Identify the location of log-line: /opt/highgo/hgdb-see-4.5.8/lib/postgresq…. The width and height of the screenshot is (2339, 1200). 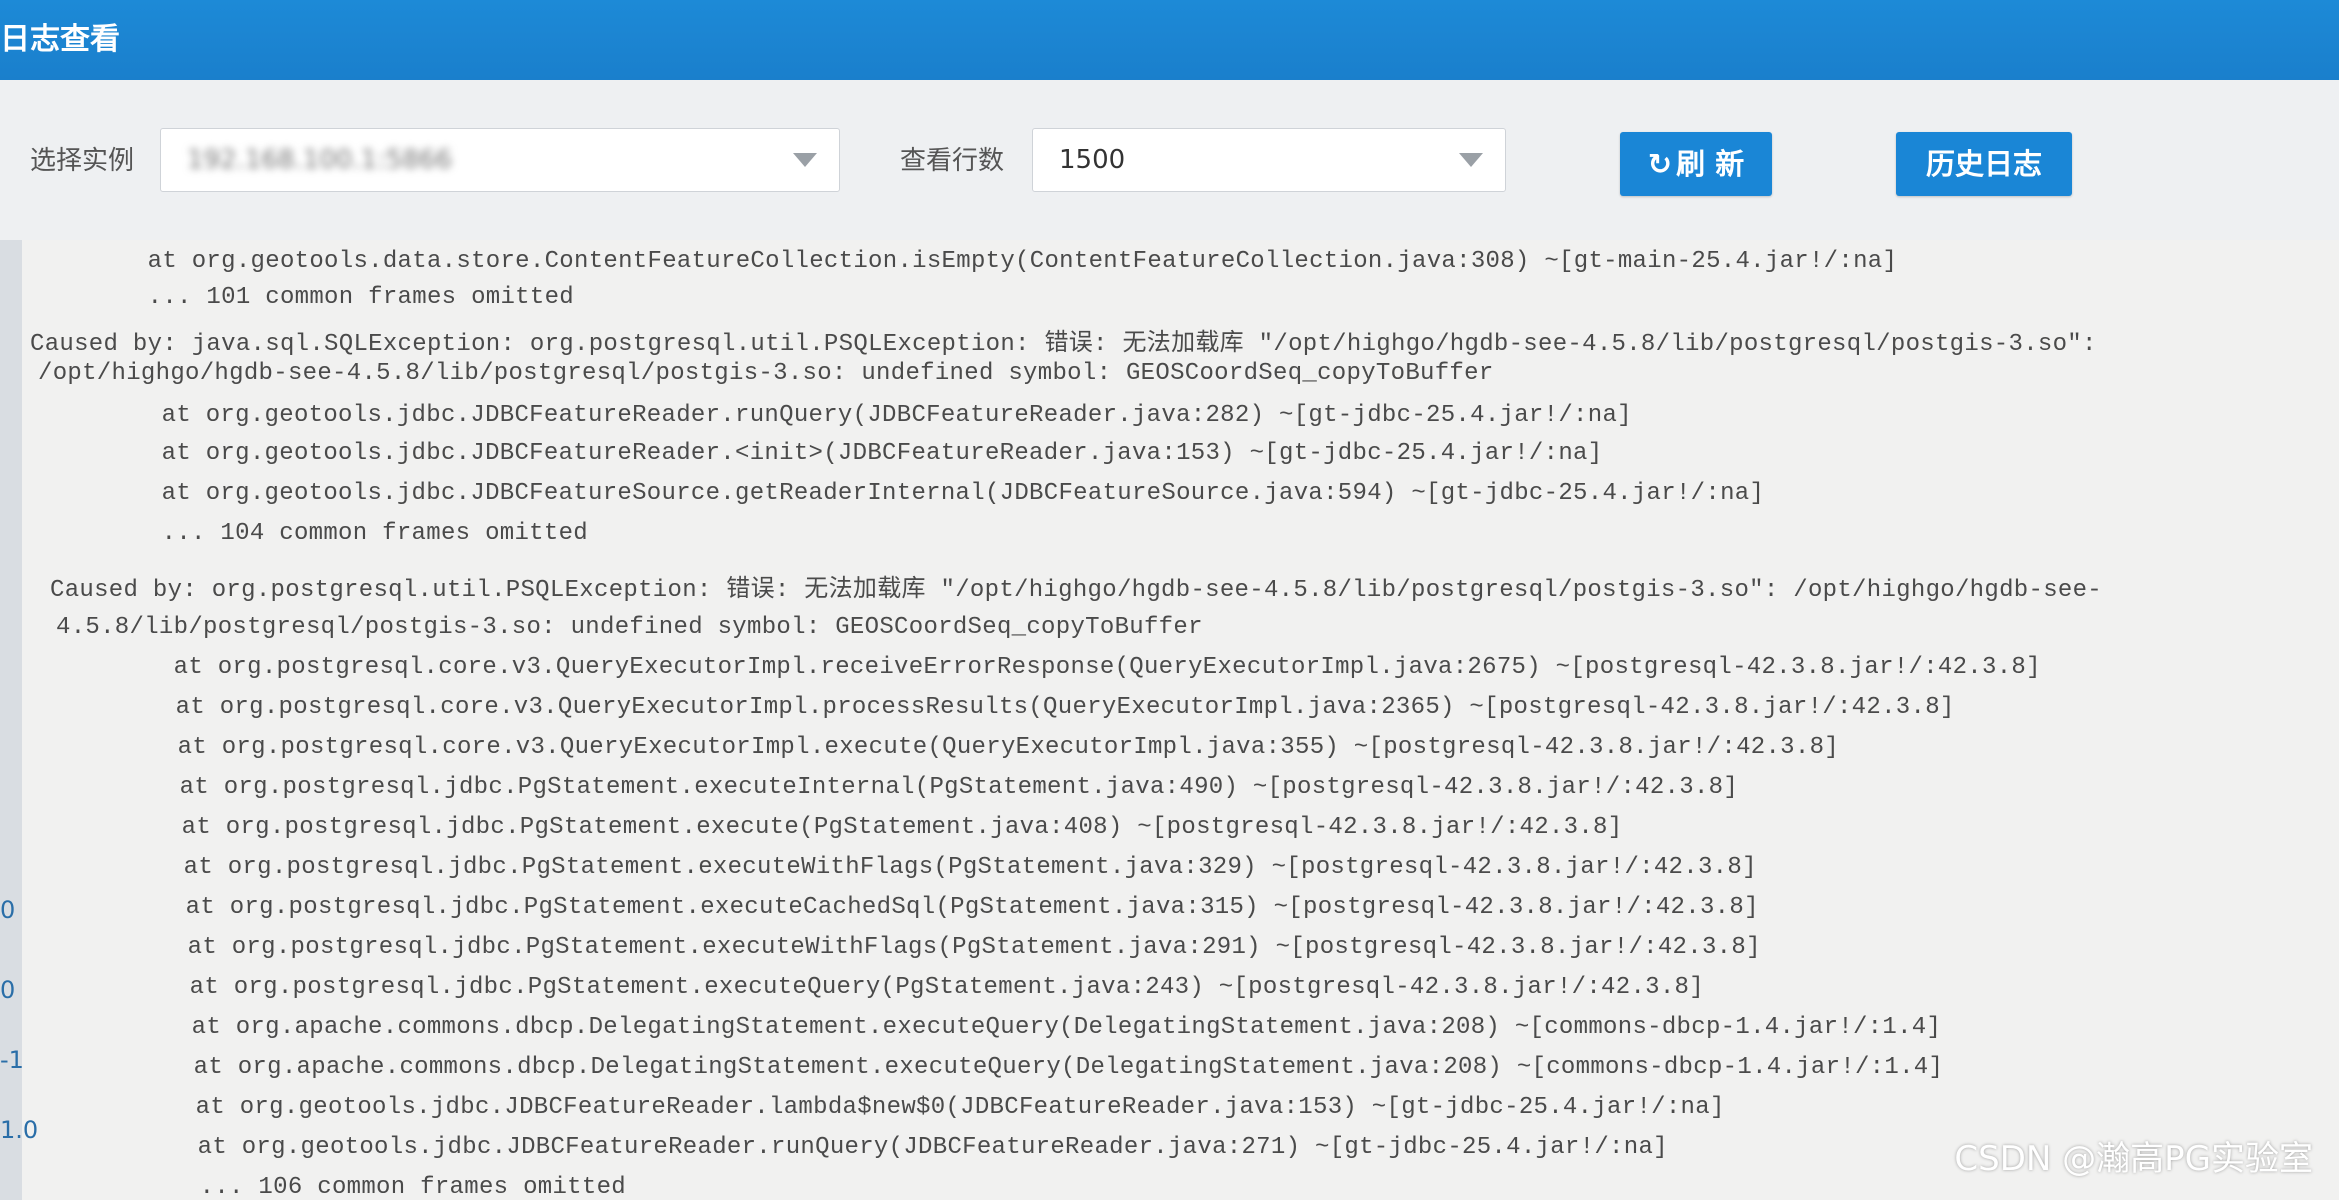
(766, 373).